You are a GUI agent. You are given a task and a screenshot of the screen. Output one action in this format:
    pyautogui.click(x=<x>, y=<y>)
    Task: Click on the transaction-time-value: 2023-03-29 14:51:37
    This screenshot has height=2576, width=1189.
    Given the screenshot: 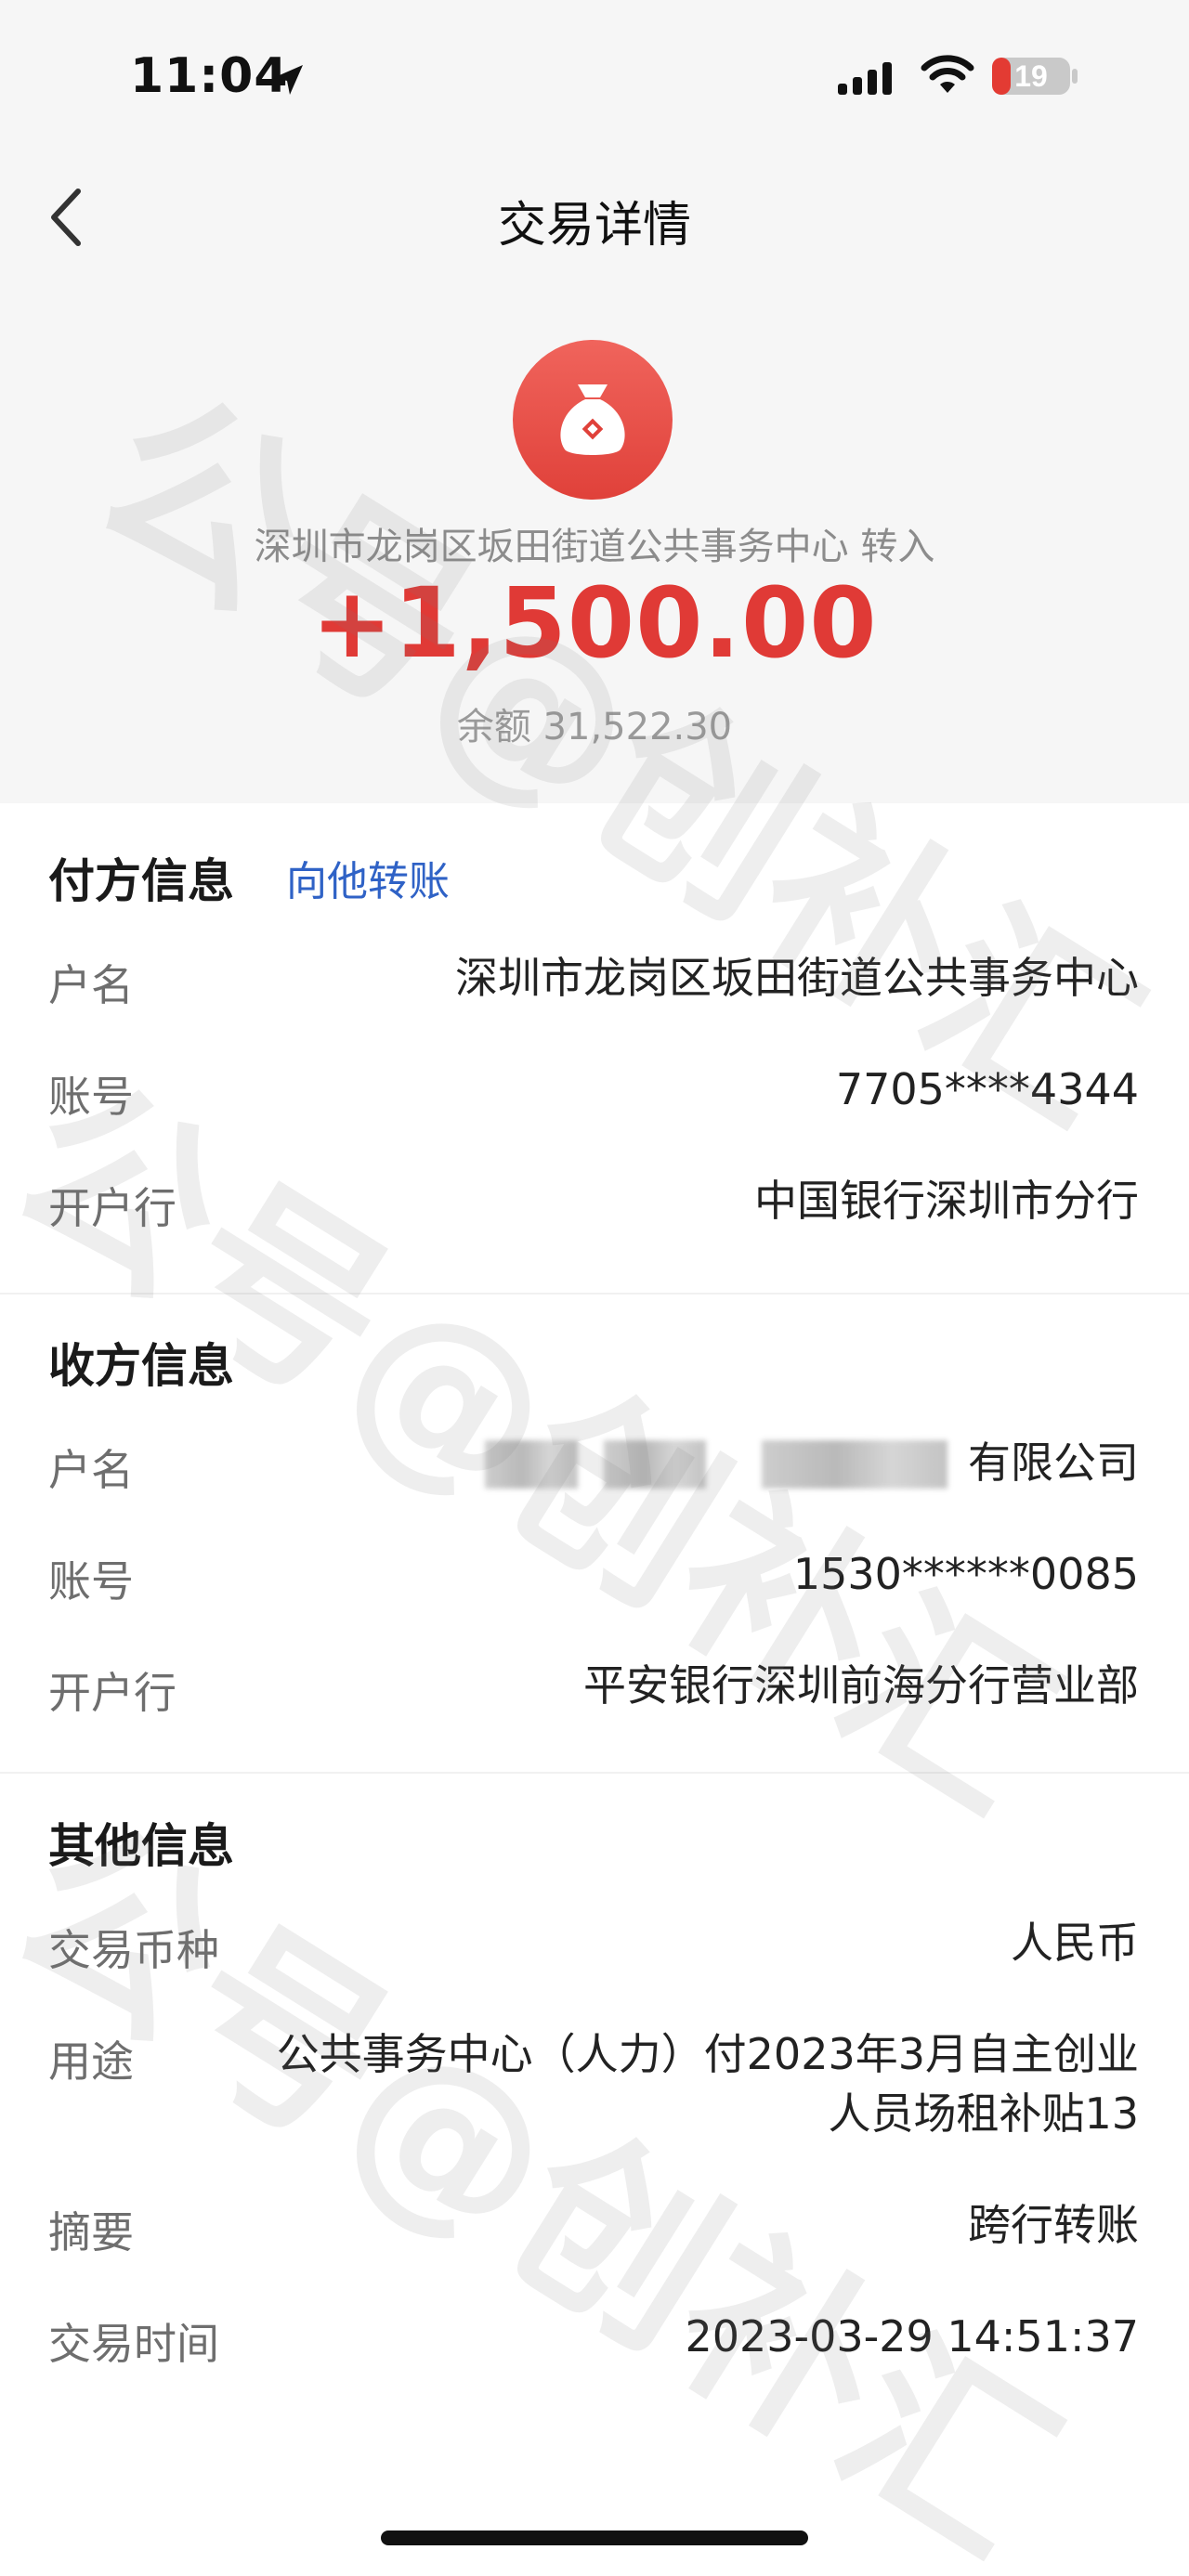 What is the action you would take?
    pyautogui.click(x=912, y=2336)
    